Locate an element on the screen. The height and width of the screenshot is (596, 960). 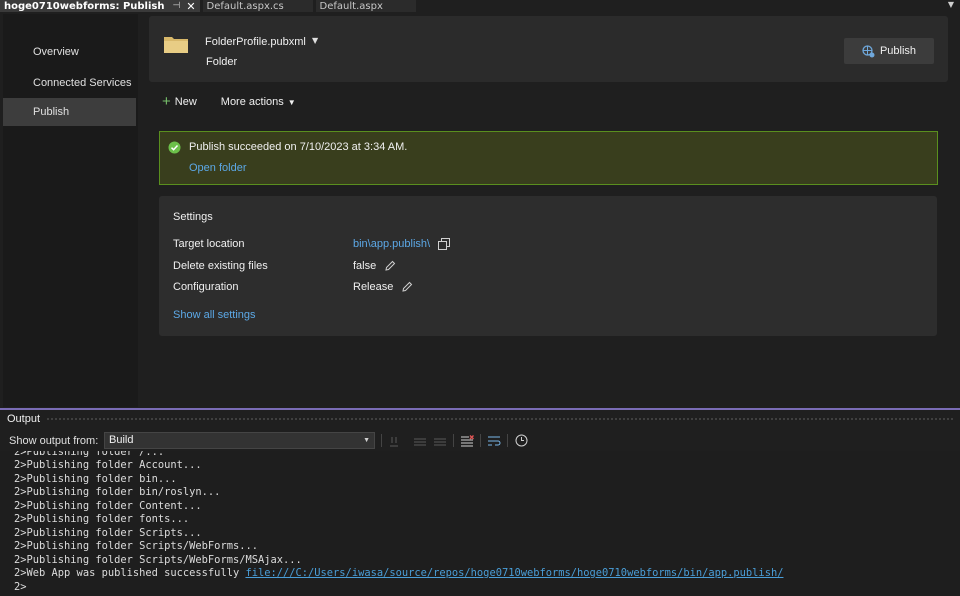
output-panel-header: Output is located at coordinates (480, 419).